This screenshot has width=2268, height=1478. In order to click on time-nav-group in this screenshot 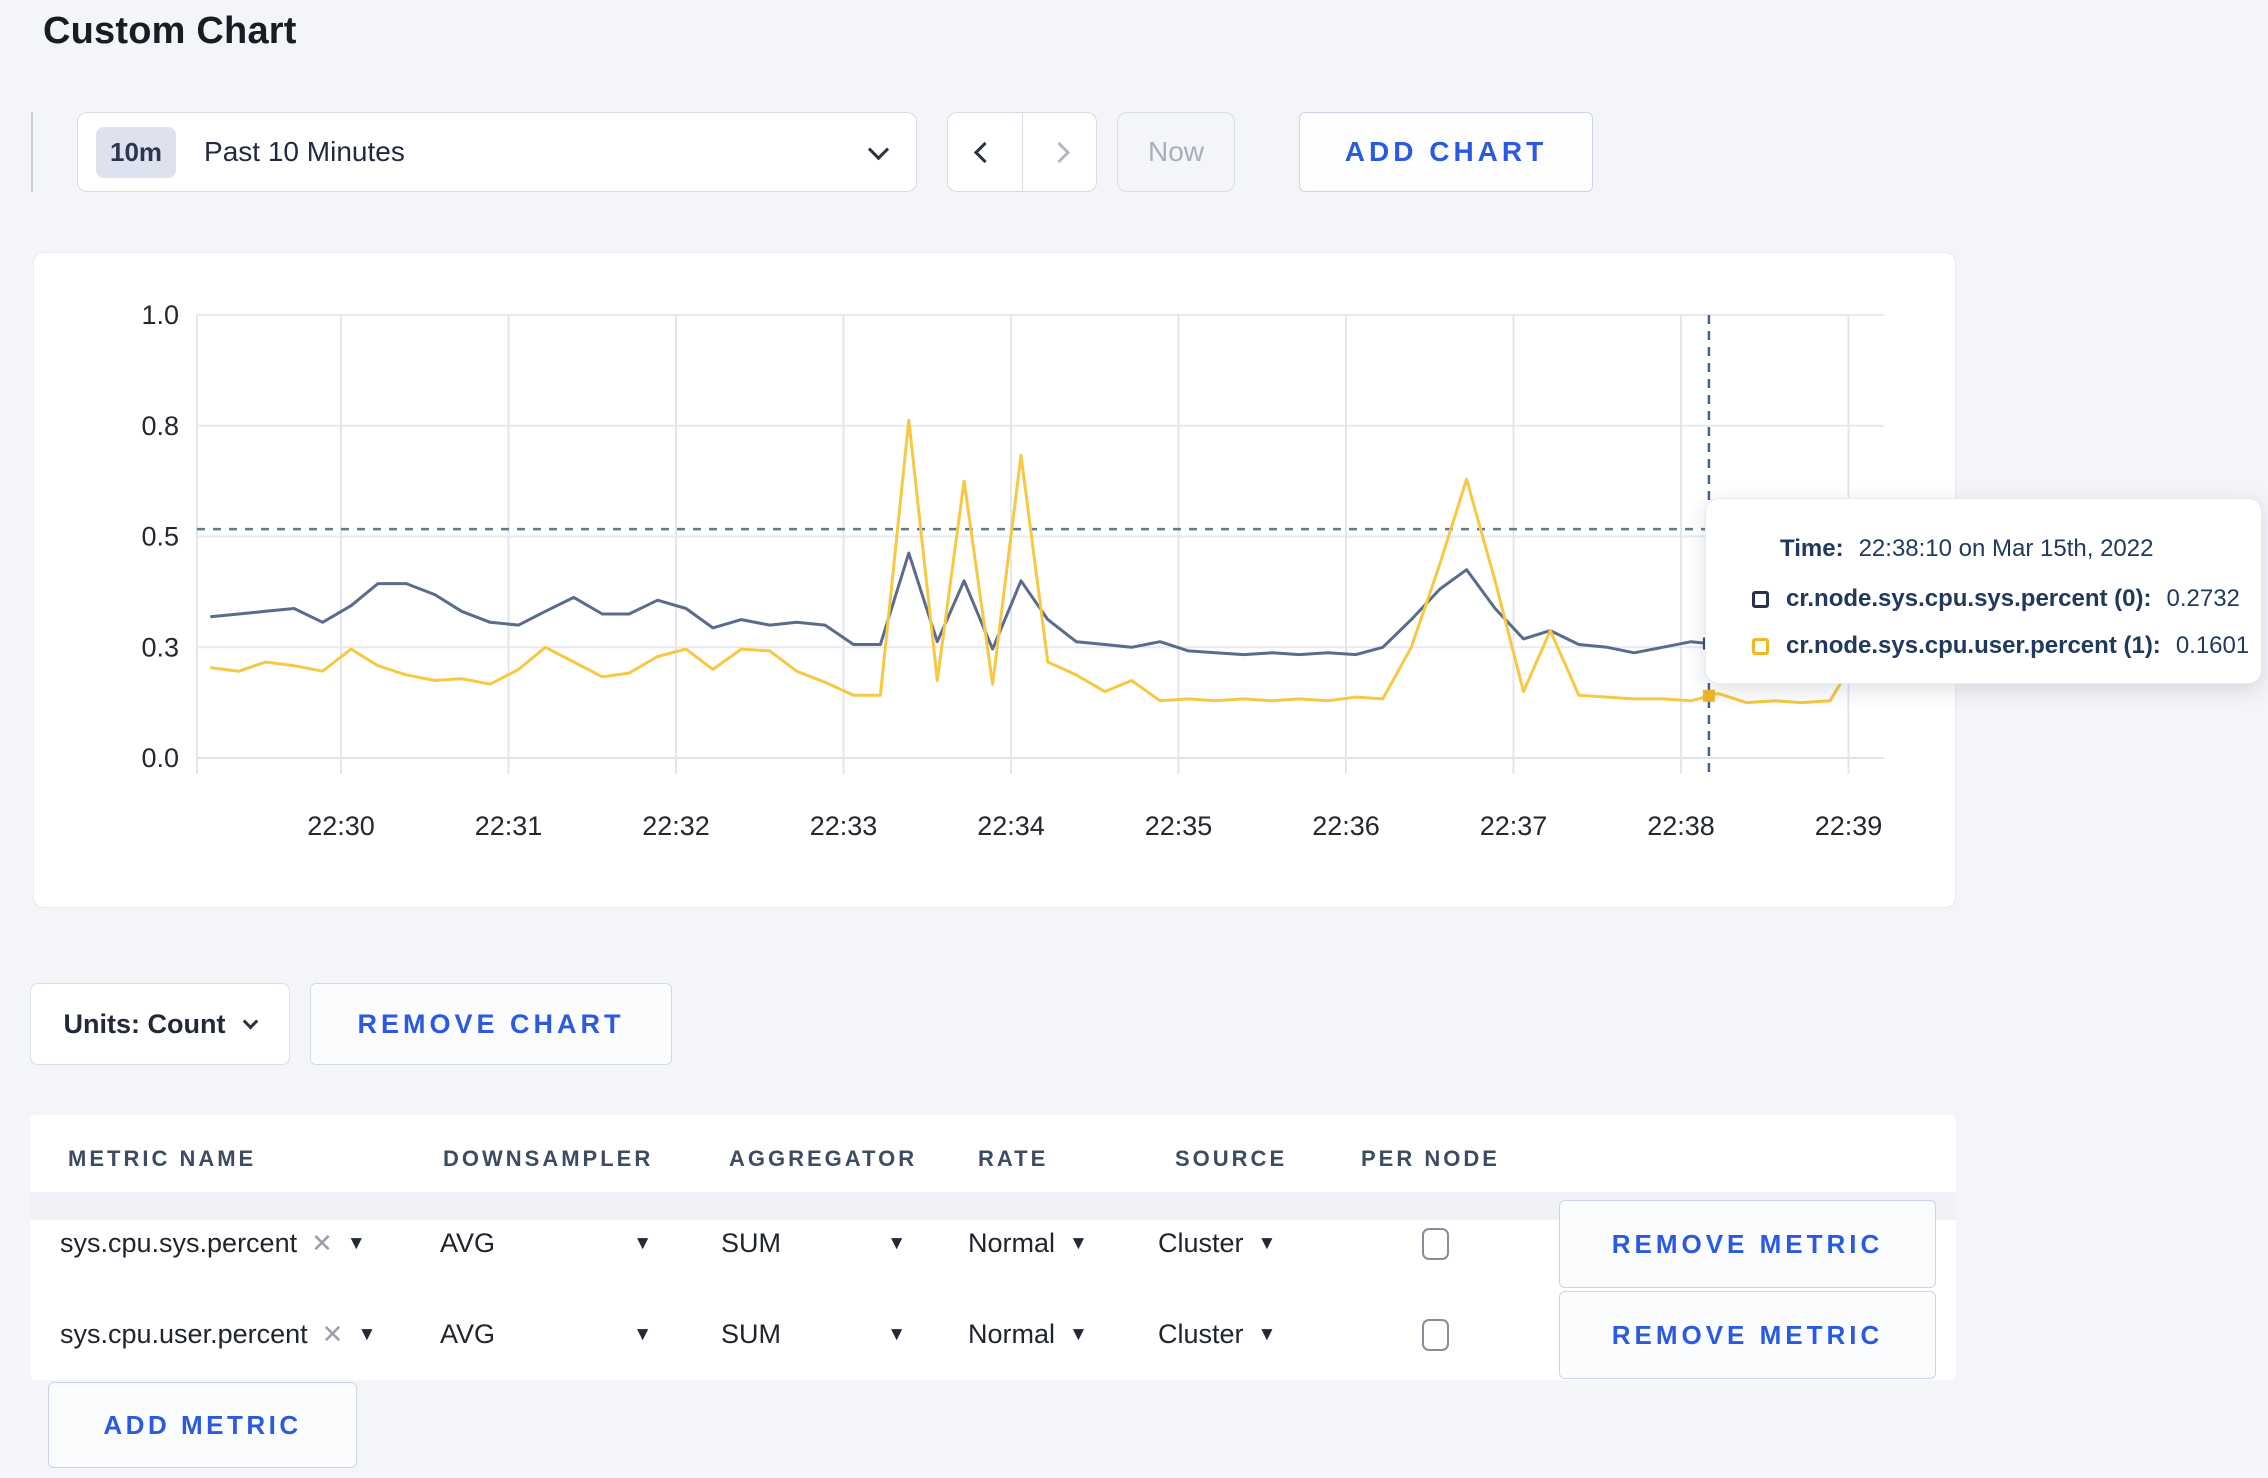, I will do `click(1022, 152)`.